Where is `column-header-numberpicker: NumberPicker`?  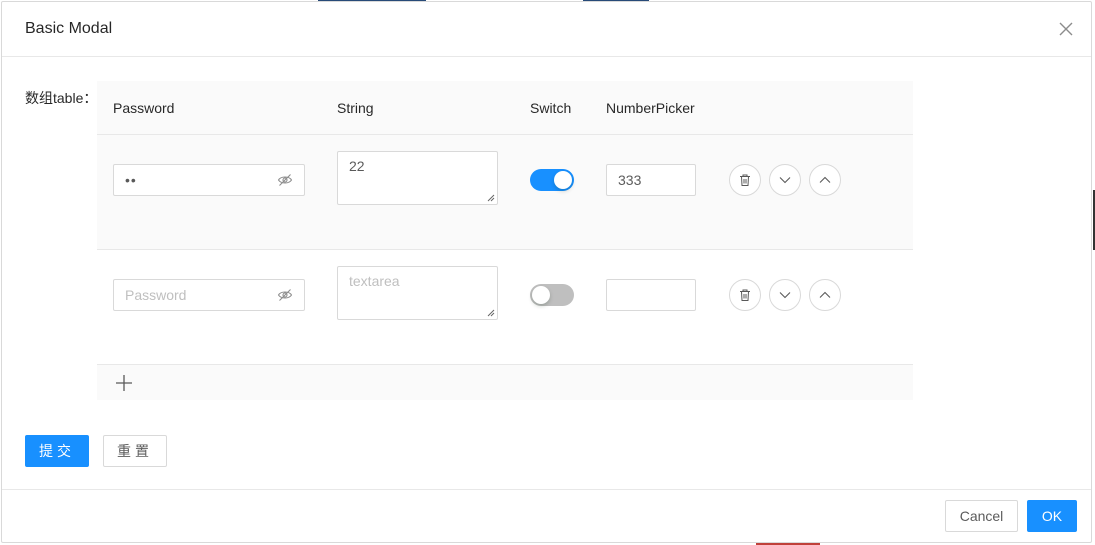 column-header-numberpicker: NumberPicker is located at coordinates (650, 108).